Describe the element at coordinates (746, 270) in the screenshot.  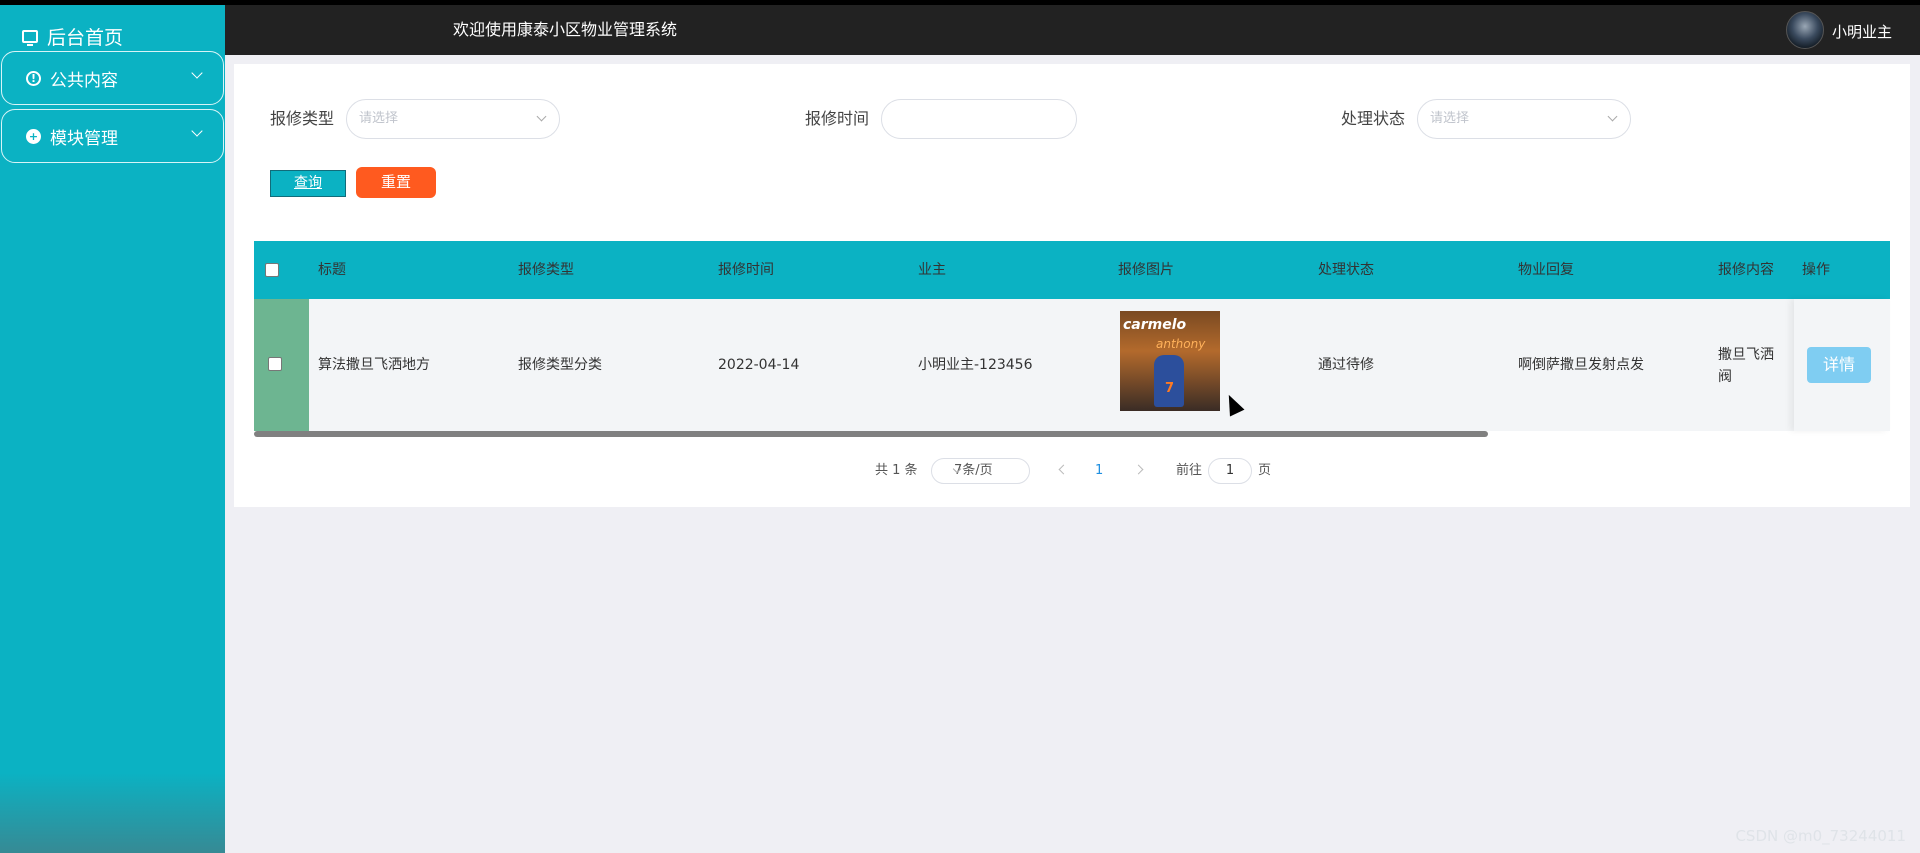
I see `column-header: 报修时间` at that location.